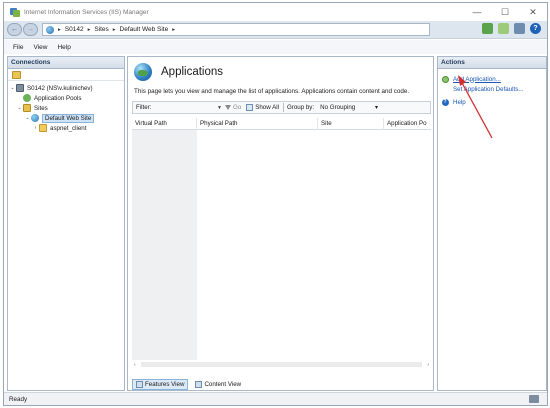 This screenshot has height=408, width=550. What do you see at coordinates (164, 123) in the screenshot?
I see `column-virtual-path: Virtual Path` at bounding box center [164, 123].